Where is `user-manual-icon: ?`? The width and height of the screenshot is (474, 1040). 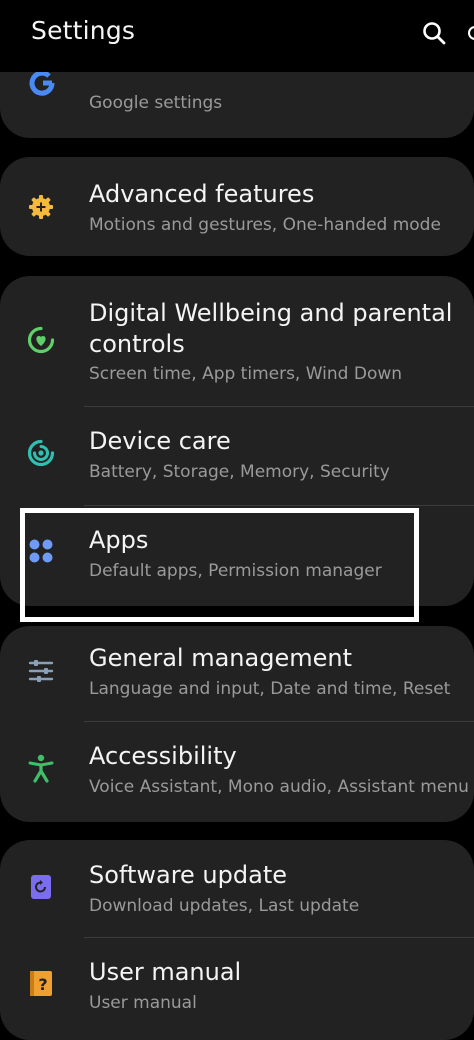 user-manual-icon: ? is located at coordinates (41, 983).